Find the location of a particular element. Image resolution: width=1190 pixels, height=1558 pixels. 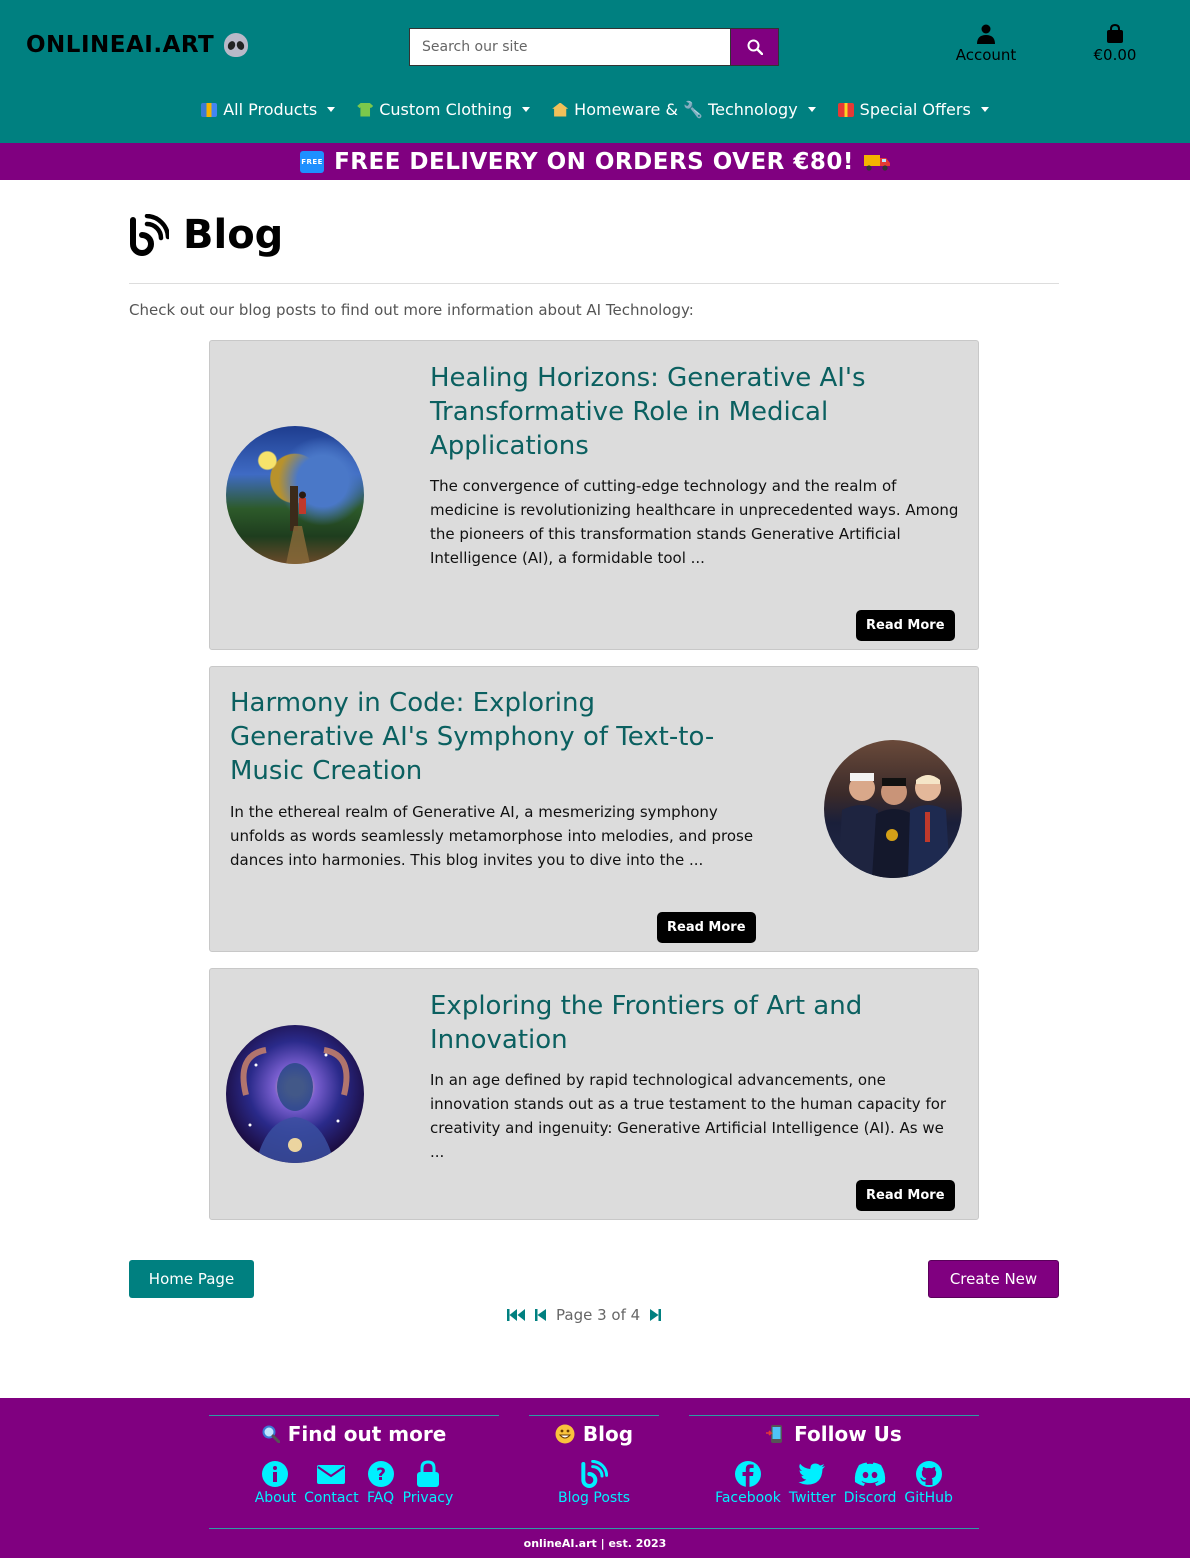

free-badge-icon: FREE is located at coordinates (312, 161).